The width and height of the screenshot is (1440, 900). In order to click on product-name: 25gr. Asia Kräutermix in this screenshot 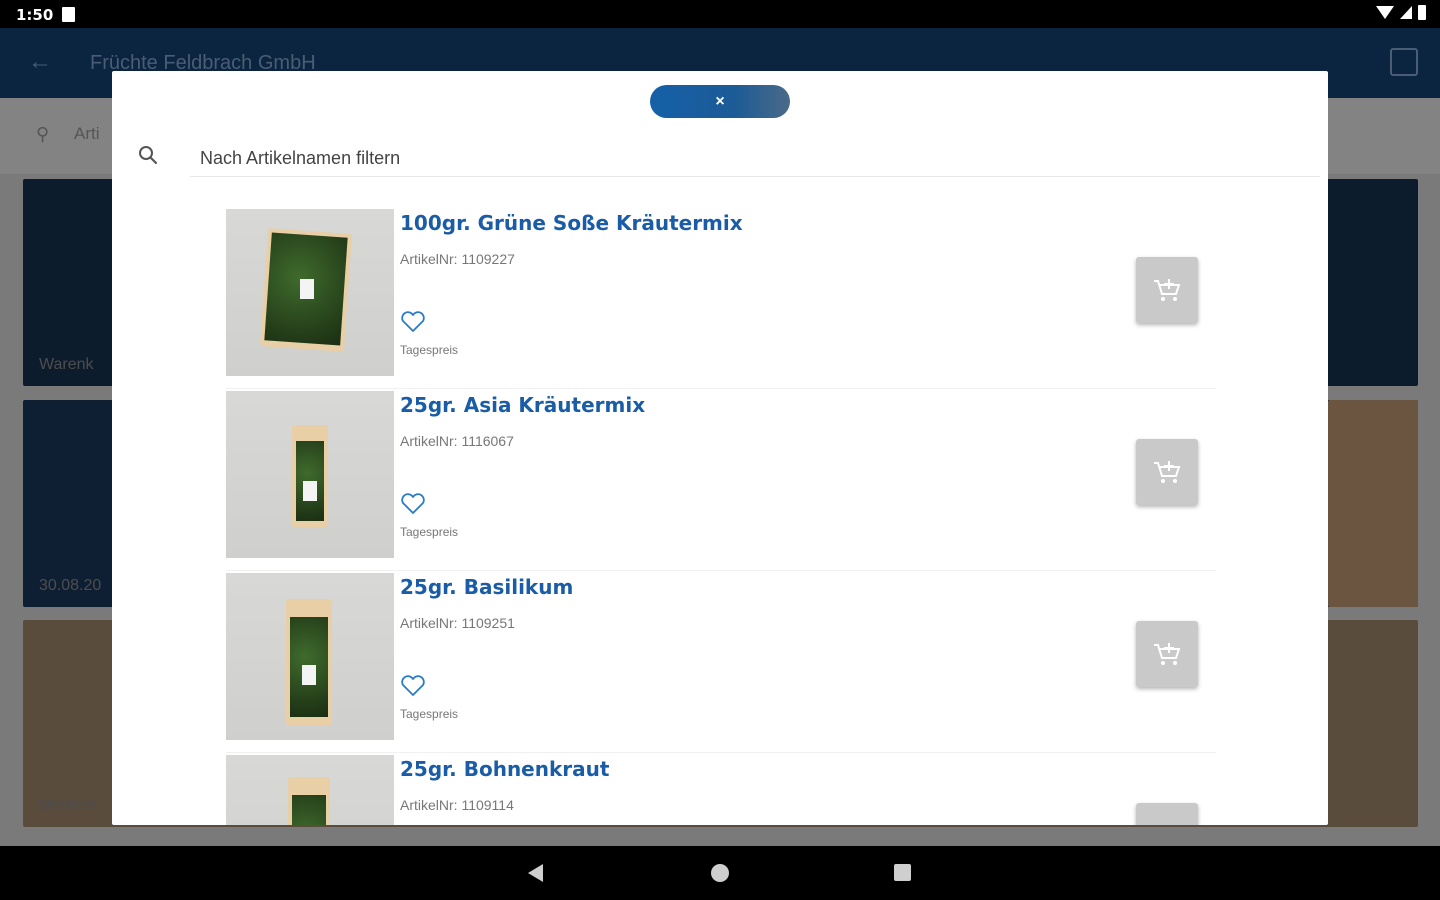, I will do `click(522, 405)`.